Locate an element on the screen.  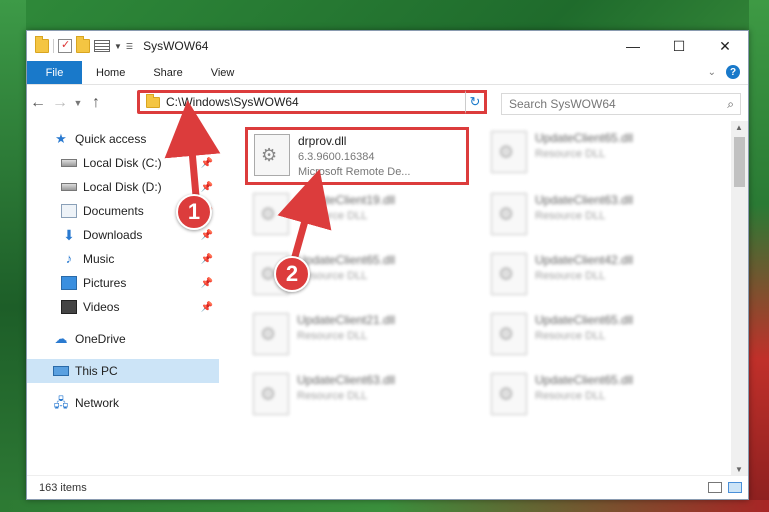
step-callout-2: 2 is located at coordinates (292, 274).